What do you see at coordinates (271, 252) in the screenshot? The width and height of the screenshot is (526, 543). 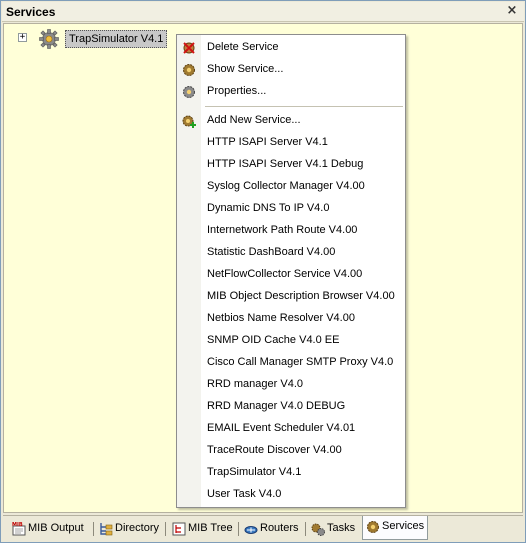 I see `menu-item-label: Statistic DashBoard V4.00` at bounding box center [271, 252].